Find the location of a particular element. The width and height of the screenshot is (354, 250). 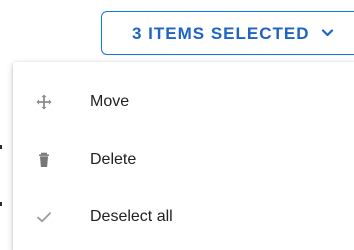

selection-dropdown-button: 3 ITEMS SELECTED is located at coordinates (227, 33).